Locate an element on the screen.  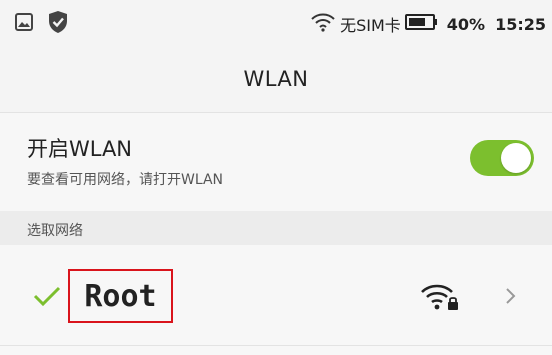
page-title: WLAN is located at coordinates (276, 79).